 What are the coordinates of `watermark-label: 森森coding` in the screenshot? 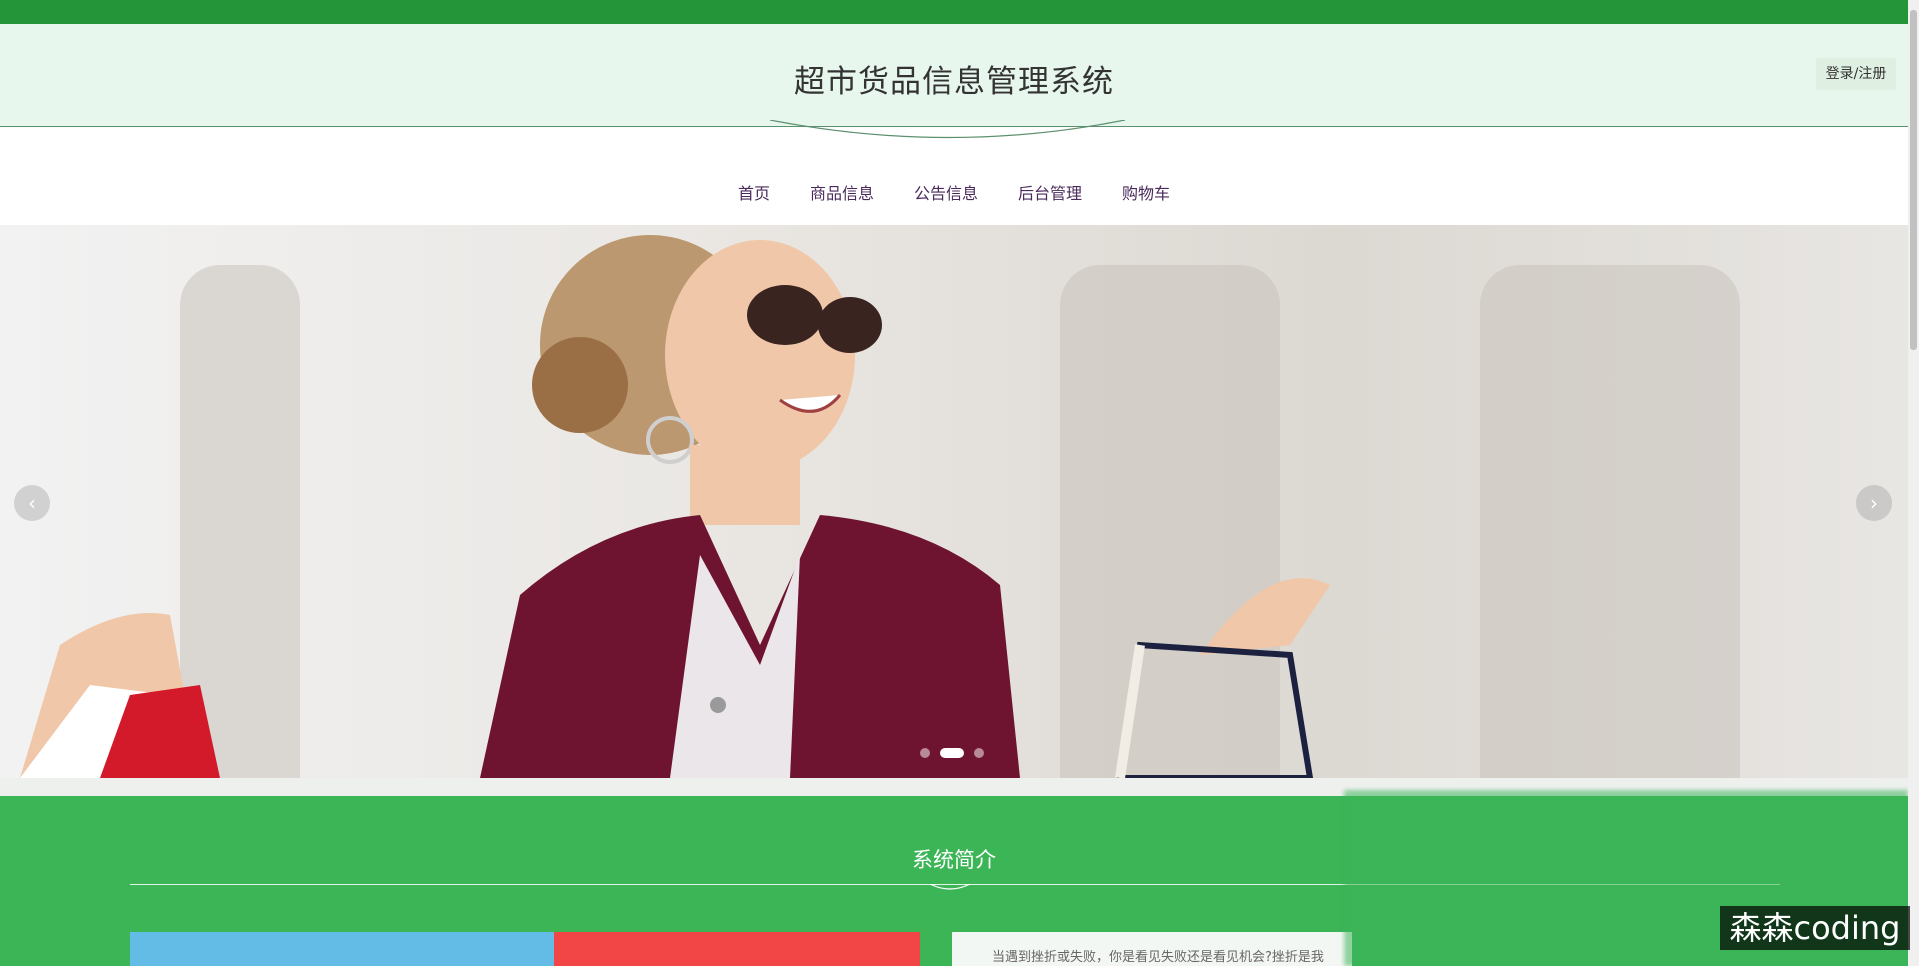 It's located at (1815, 928).